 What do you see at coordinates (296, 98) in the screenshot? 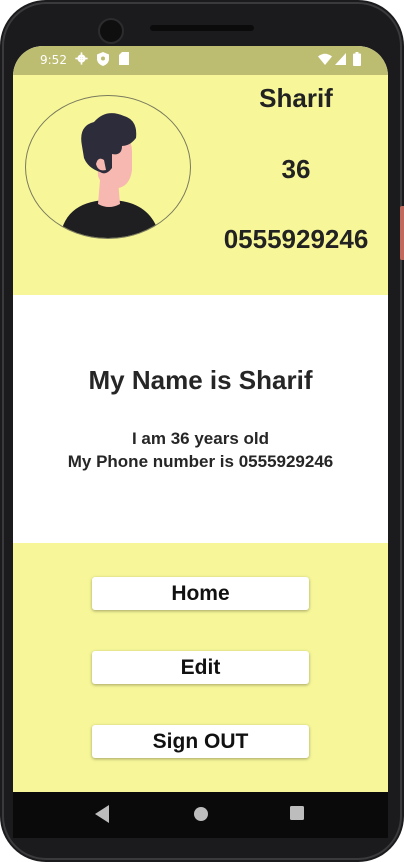
I see `profile-name: Sharif` at bounding box center [296, 98].